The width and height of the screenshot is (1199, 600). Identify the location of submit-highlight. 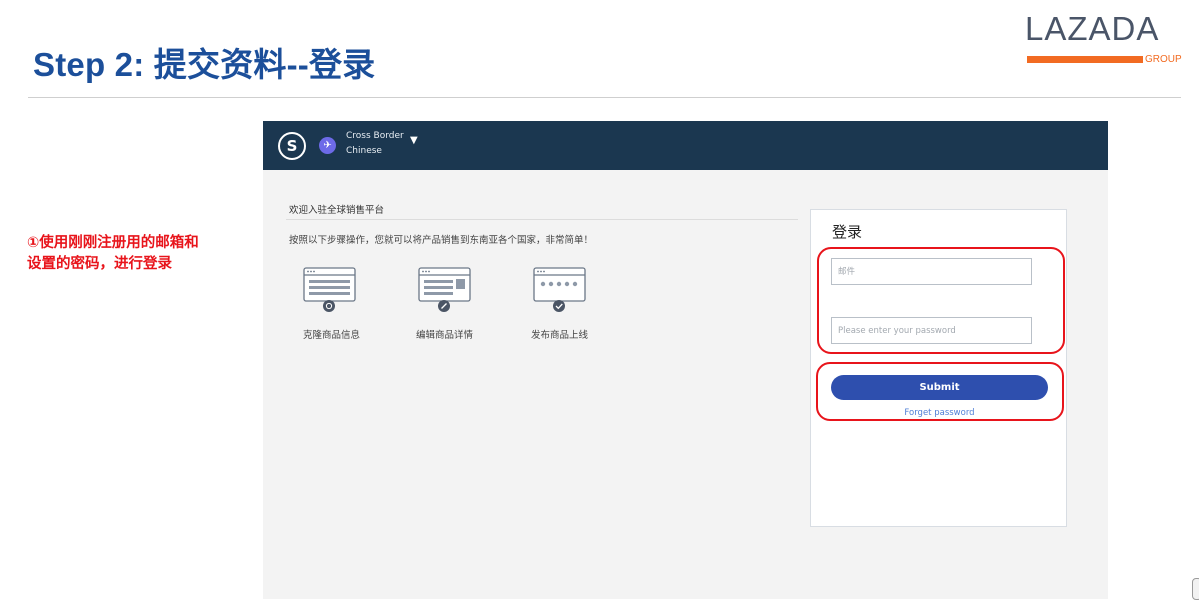
(940, 391).